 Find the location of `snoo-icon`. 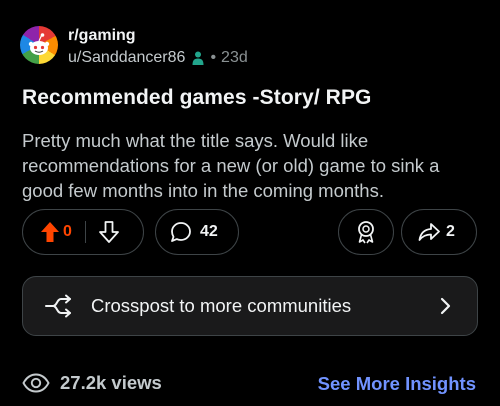

snoo-icon is located at coordinates (39, 44).